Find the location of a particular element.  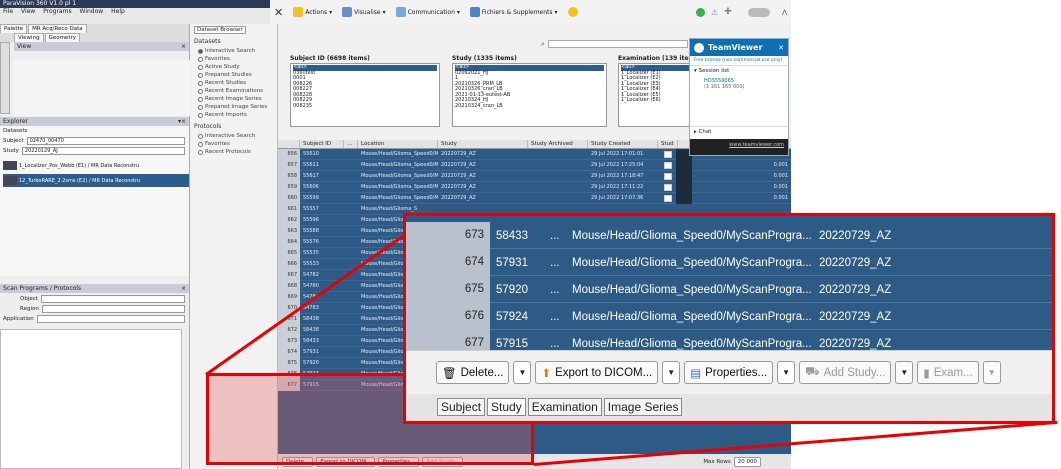

tab-palette: Palette is located at coordinates (14, 28).